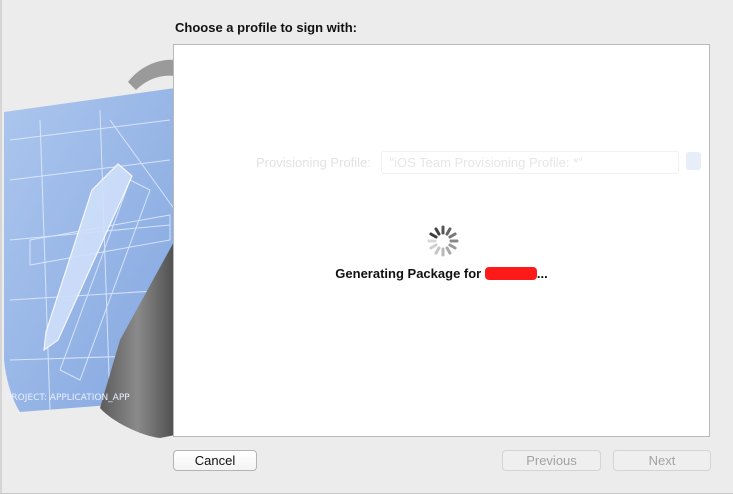 The width and height of the screenshot is (733, 494). What do you see at coordinates (551, 460) in the screenshot?
I see `previous-button: Previous` at bounding box center [551, 460].